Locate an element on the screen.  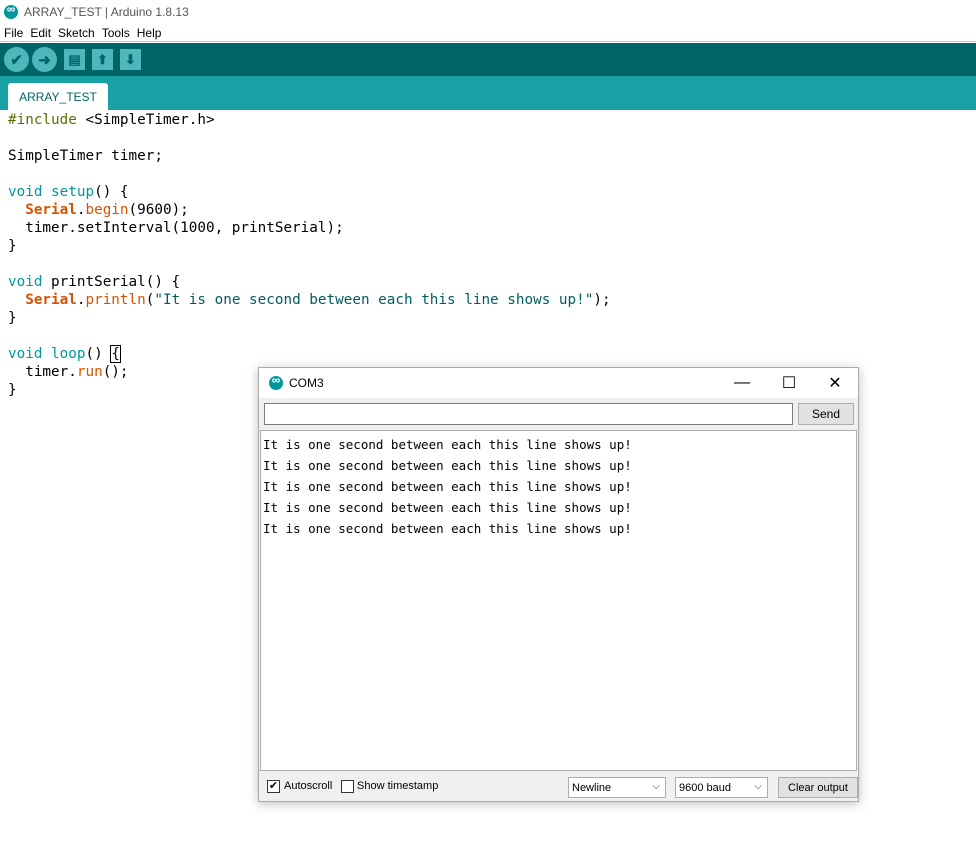
code-token: printSerial() { is located at coordinates (111, 282).